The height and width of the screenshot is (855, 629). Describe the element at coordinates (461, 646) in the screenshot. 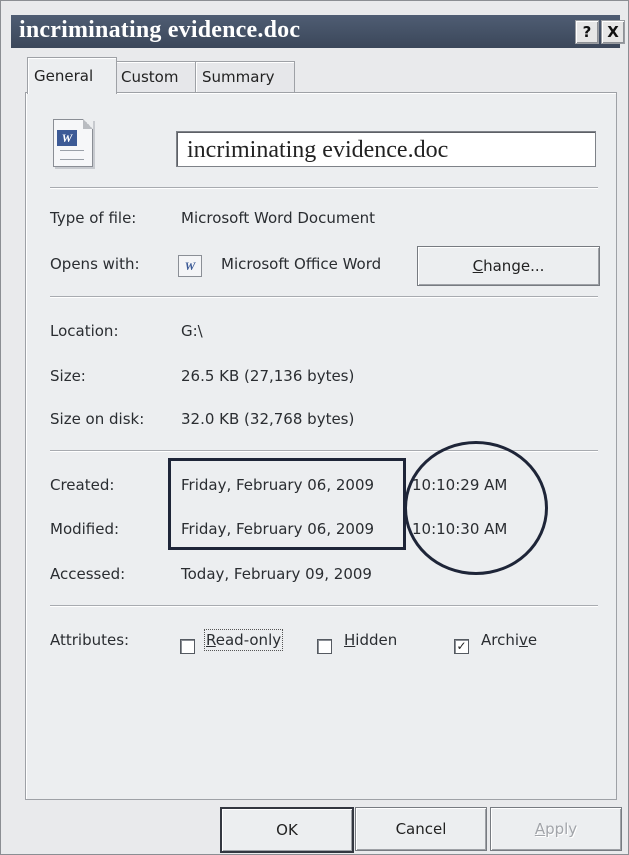

I see `archive-checkbox: ✓` at that location.